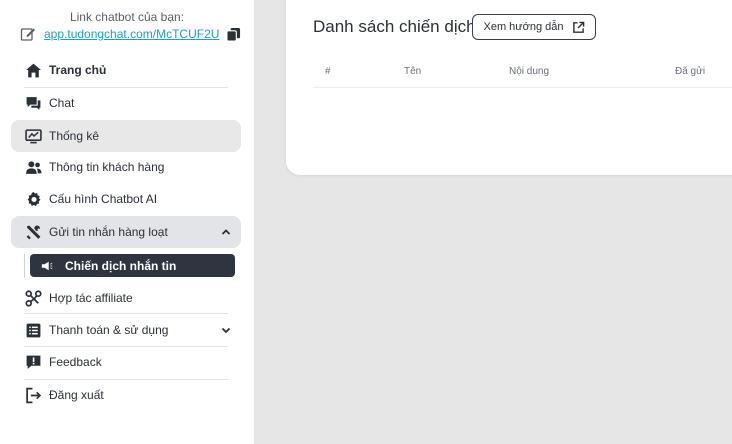  Describe the element at coordinates (33, 199) in the screenshot. I see `gear-icon` at that location.